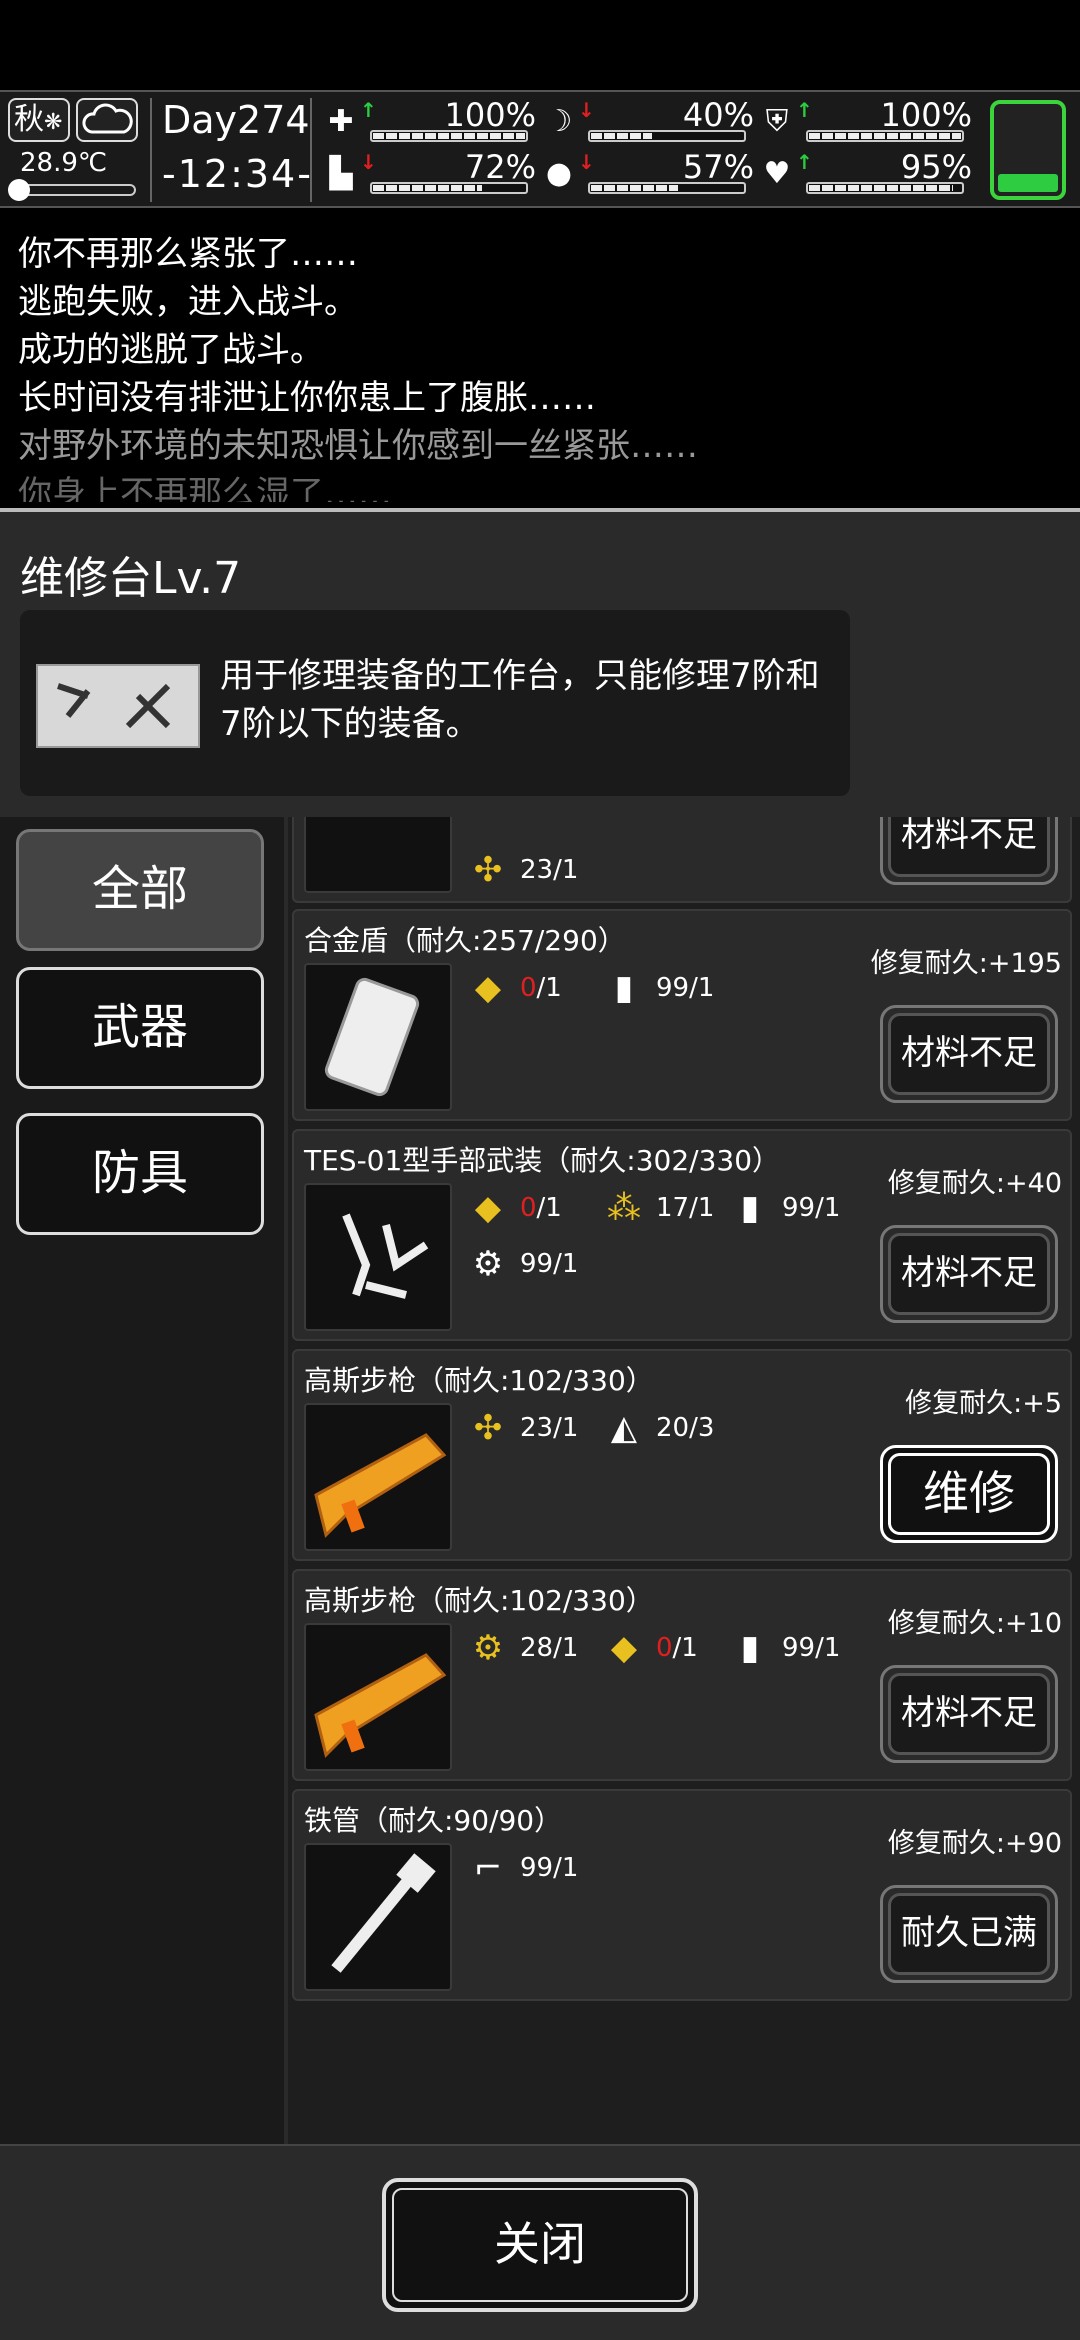 The height and width of the screenshot is (2340, 1080). Describe the element at coordinates (140, 890) in the screenshot. I see `category-all-button: 全部` at that location.